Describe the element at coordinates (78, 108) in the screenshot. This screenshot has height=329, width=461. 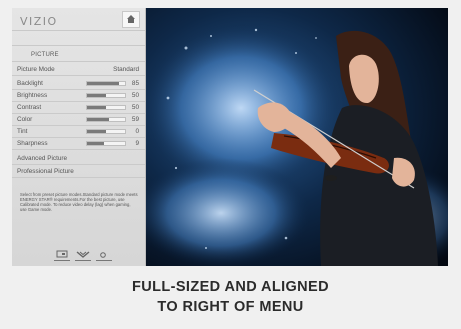
I see `setting-row-contrast: Contrast 50` at that location.